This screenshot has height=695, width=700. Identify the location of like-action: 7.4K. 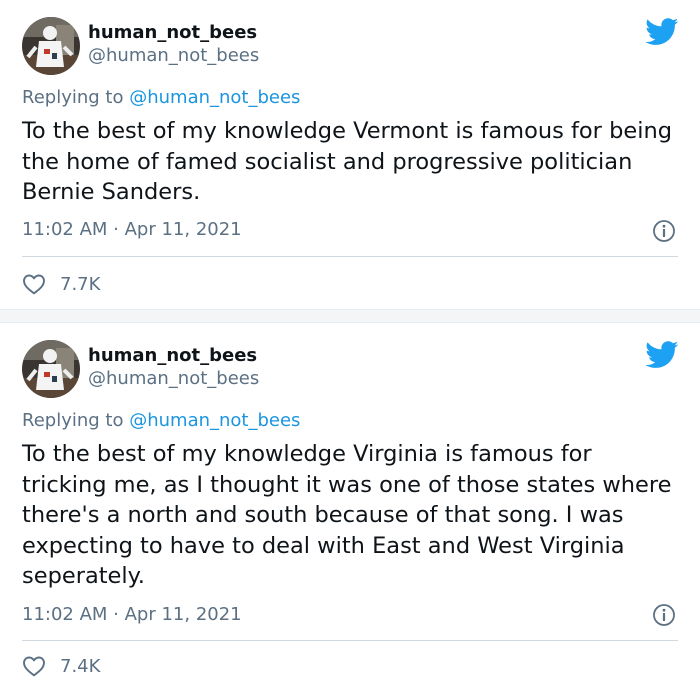
(61, 666).